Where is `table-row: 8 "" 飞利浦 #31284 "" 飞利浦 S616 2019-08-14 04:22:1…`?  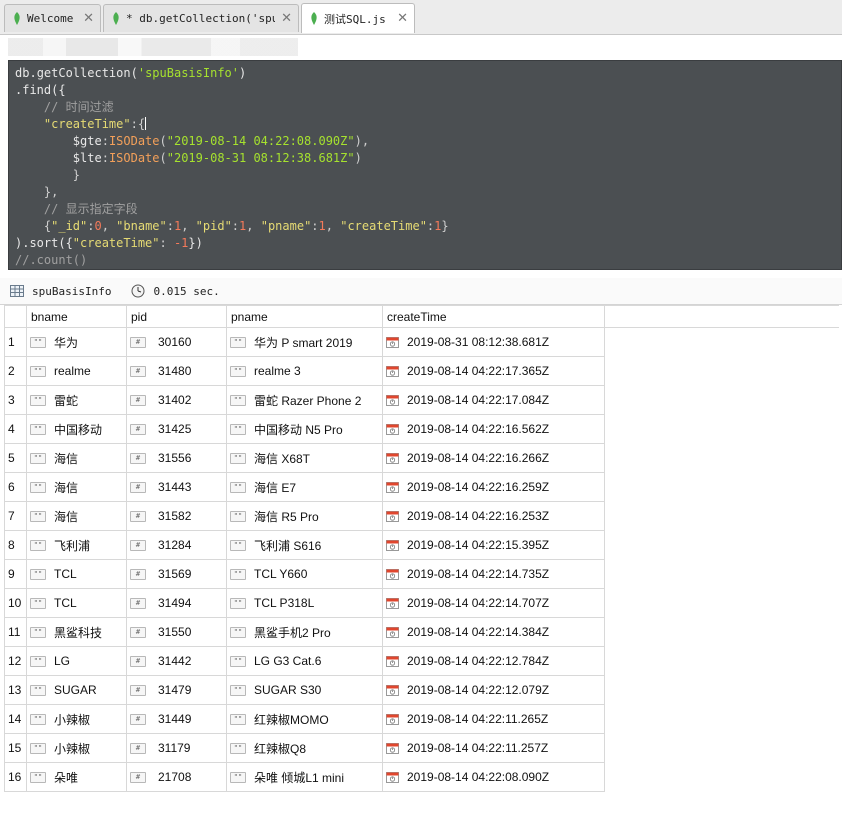
table-row: 8 "" 飞利浦 #31284 "" 飞利浦 S616 2019-08-14 04:22:1… is located at coordinates (421, 545).